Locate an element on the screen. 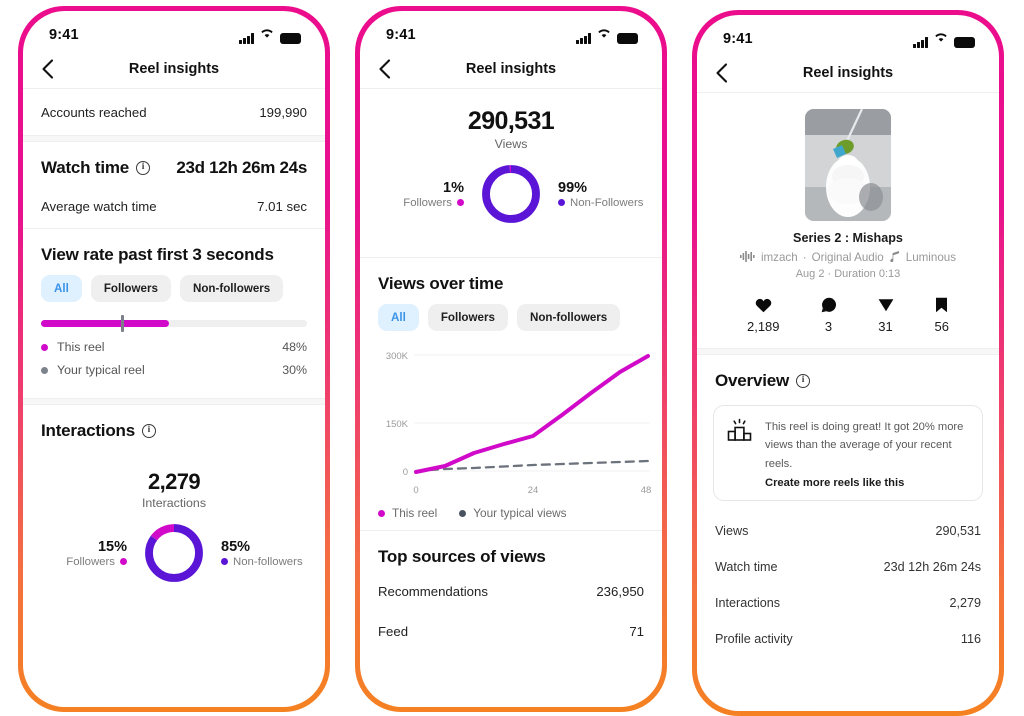  remix-icon is located at coordinates (895, 257).